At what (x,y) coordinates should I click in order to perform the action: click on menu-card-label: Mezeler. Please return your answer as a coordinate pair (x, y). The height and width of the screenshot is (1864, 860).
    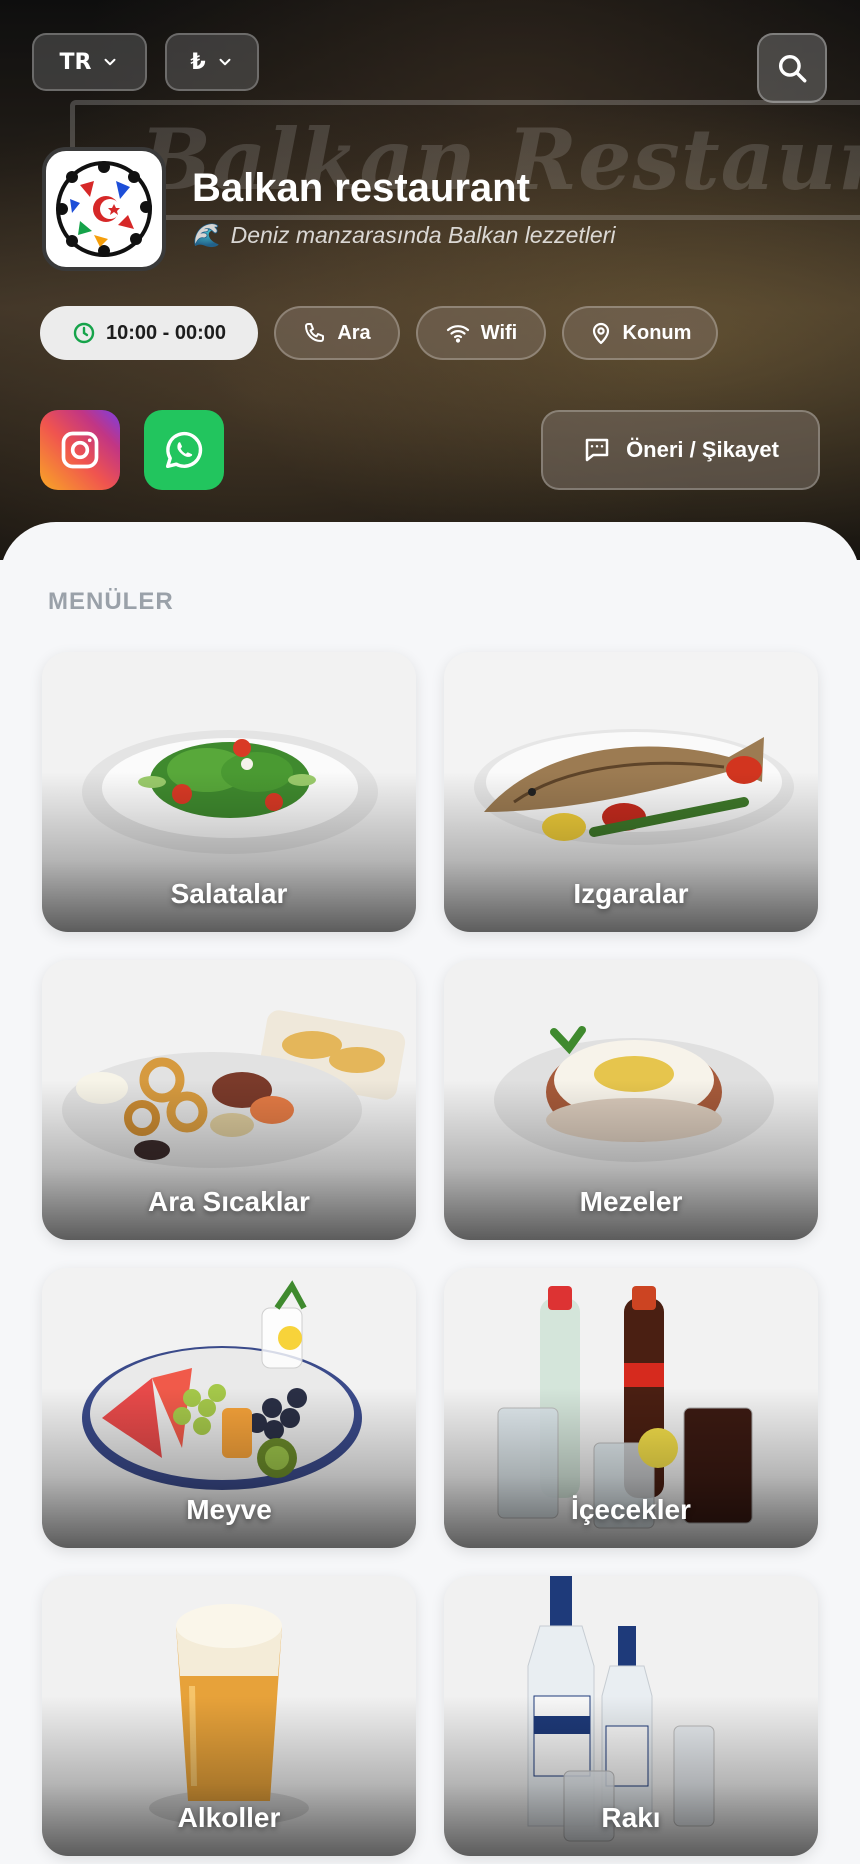
    Looking at the image, I should click on (631, 1201).